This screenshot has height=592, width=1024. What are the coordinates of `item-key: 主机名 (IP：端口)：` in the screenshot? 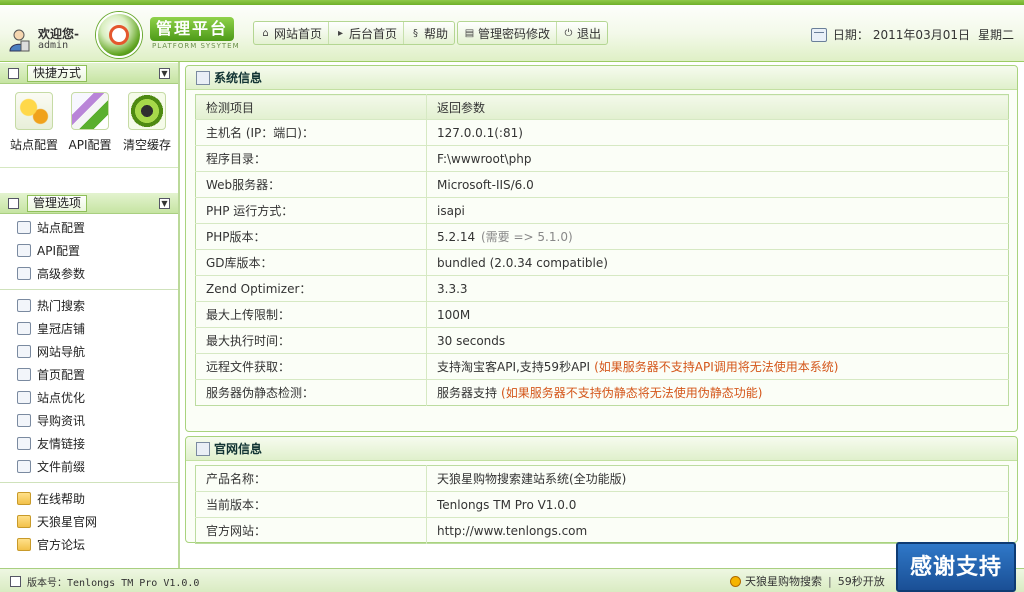 It's located at (311, 132).